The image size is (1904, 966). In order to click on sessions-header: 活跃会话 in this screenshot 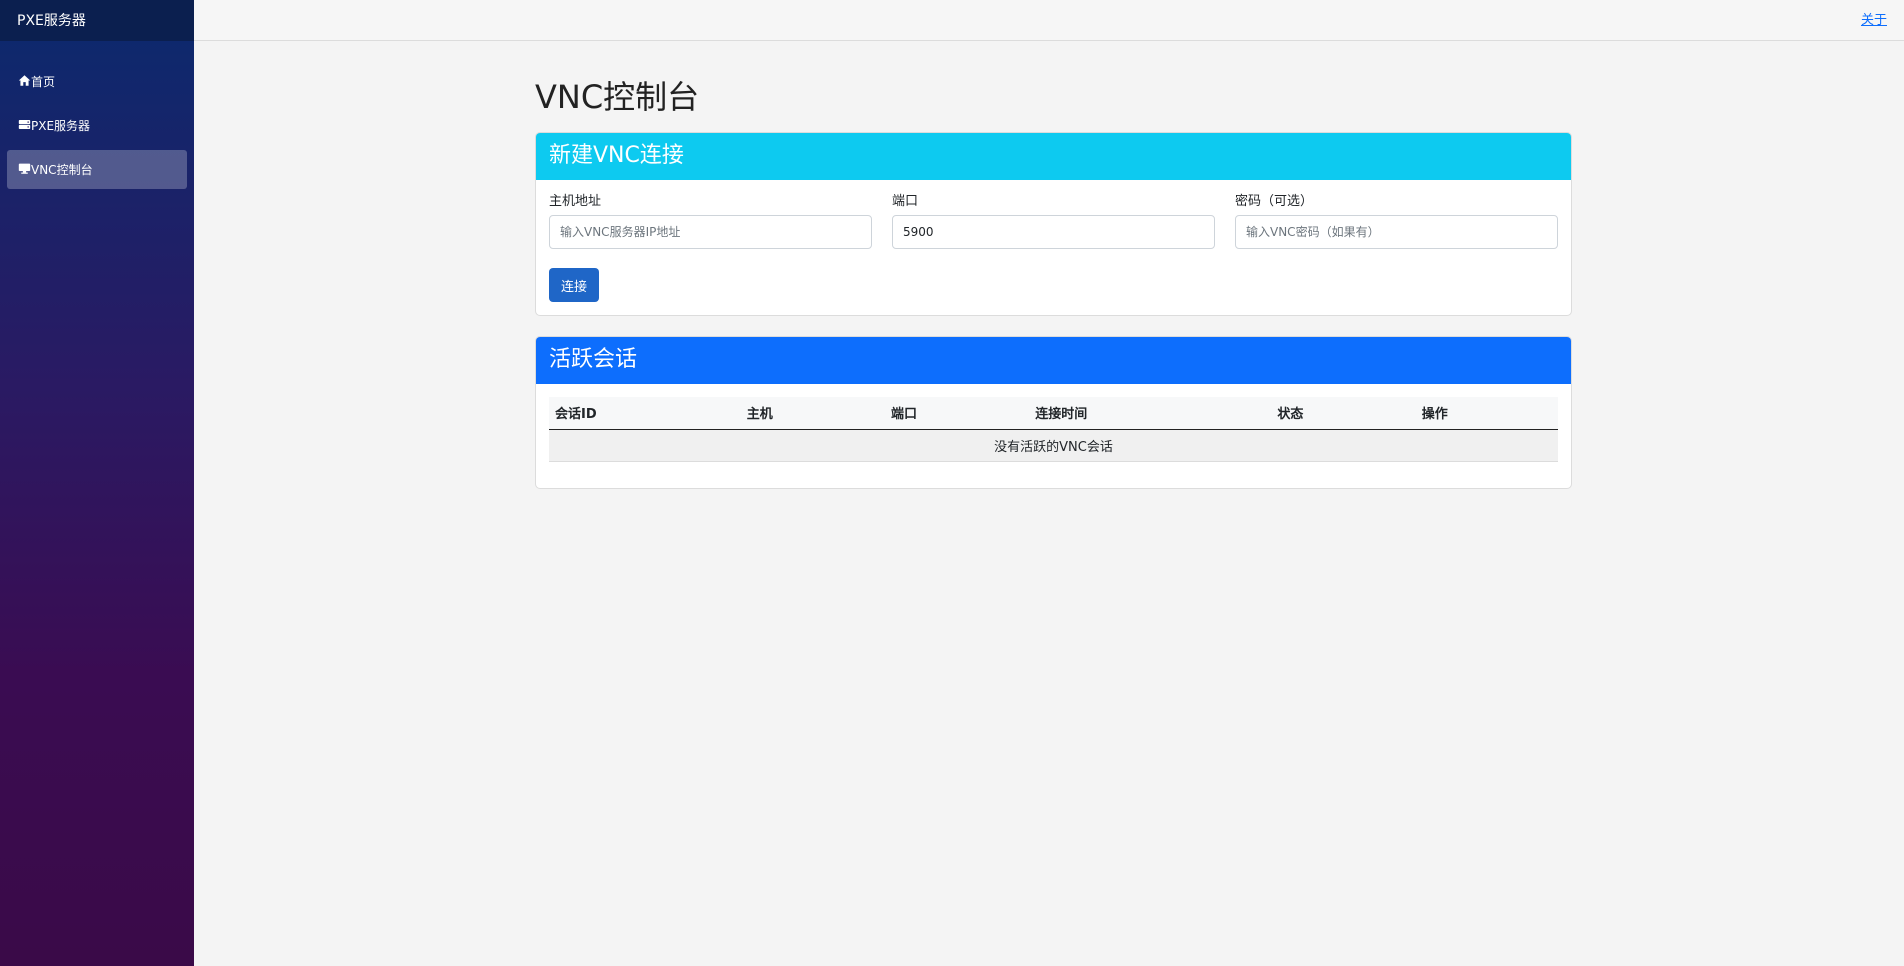, I will do `click(1053, 360)`.